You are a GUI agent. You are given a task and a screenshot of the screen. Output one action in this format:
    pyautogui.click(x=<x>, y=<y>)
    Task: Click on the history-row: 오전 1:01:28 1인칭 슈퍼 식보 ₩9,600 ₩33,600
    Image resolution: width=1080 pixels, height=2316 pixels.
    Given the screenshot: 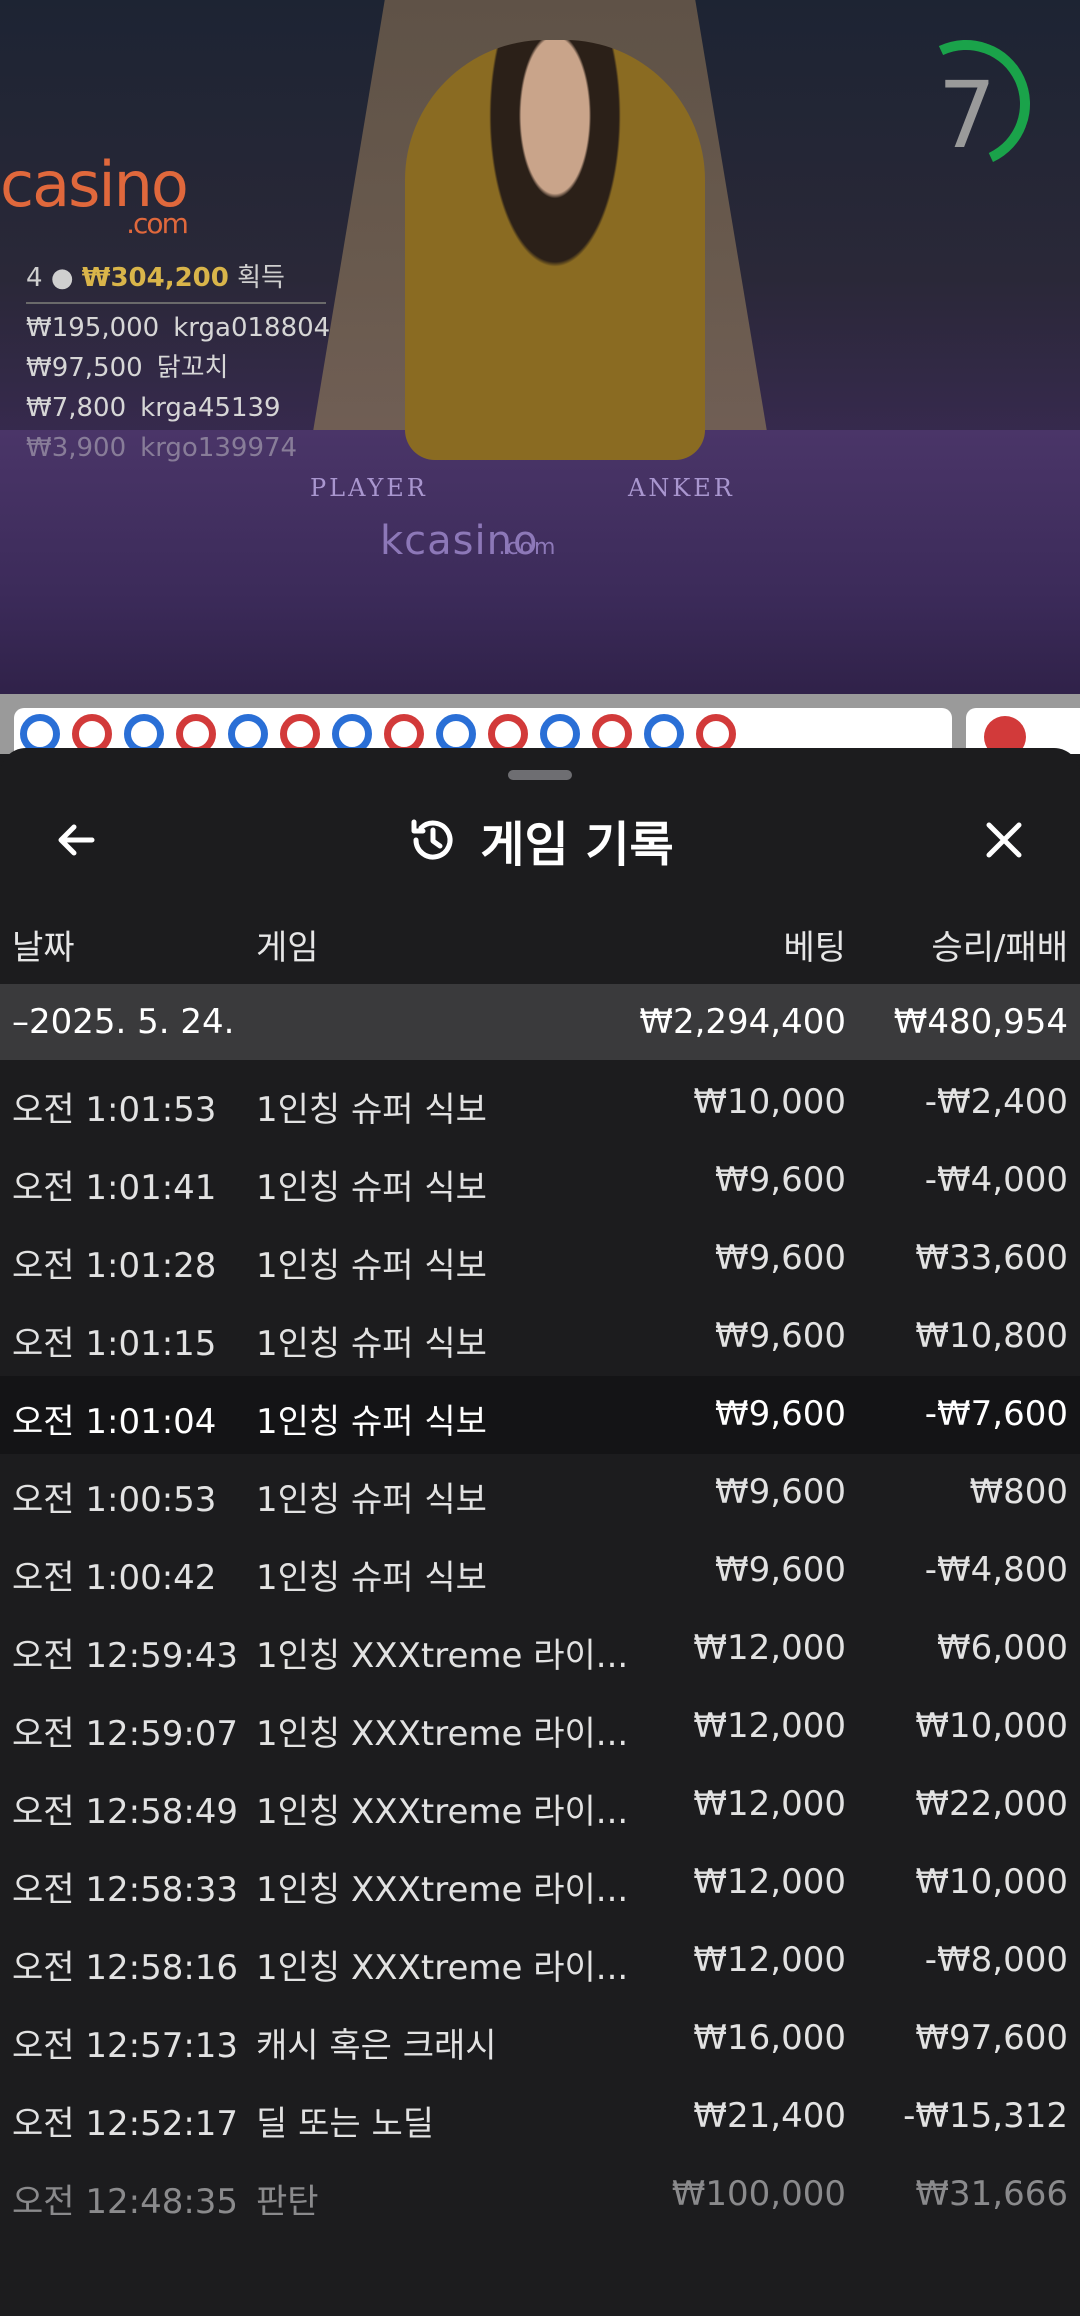 What is the action you would take?
    pyautogui.click(x=540, y=1259)
    